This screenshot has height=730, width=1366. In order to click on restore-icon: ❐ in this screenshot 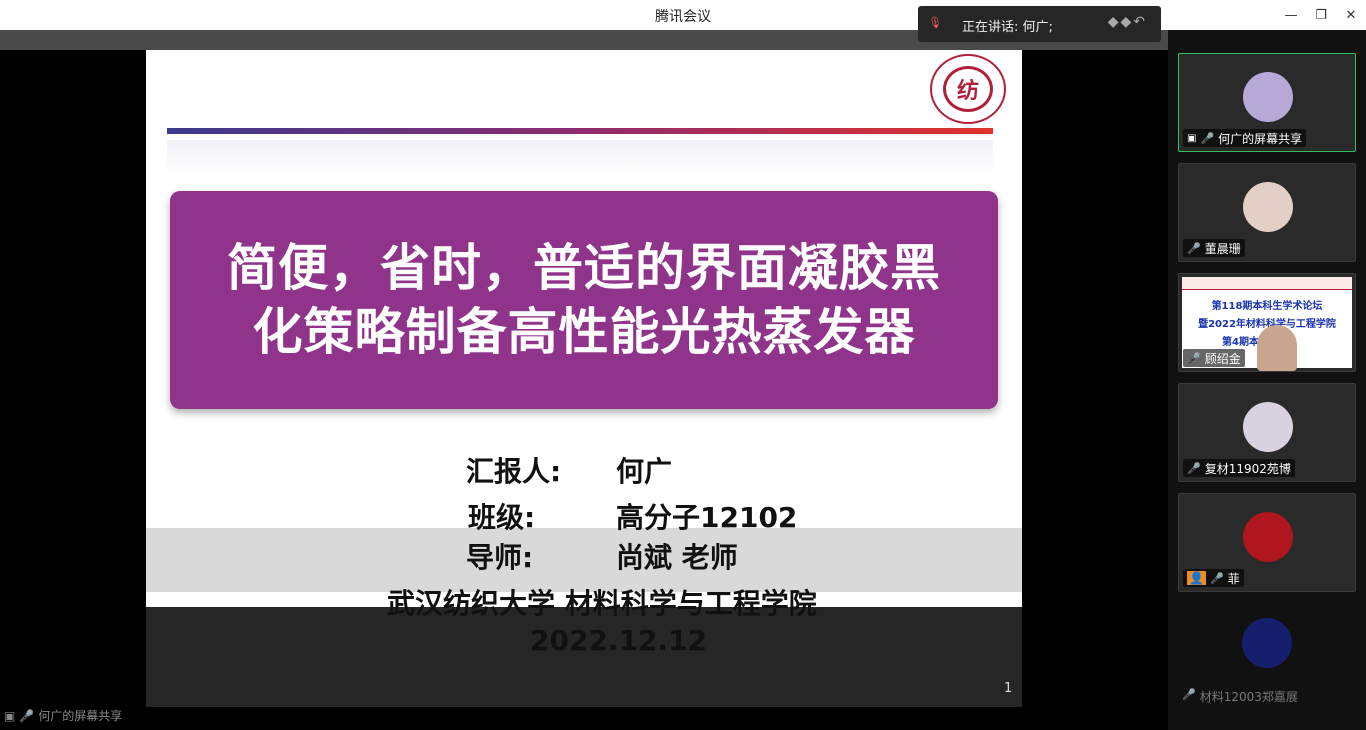, I will do `click(1321, 15)`.